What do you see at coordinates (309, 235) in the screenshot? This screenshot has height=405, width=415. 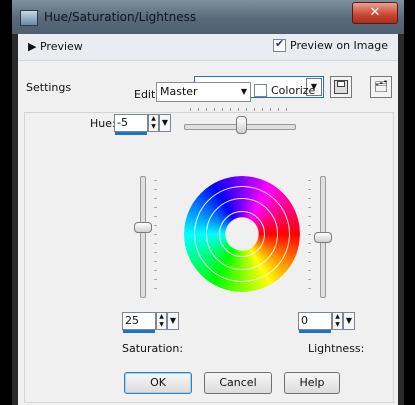 I see `lightness-slider-ticks` at bounding box center [309, 235].